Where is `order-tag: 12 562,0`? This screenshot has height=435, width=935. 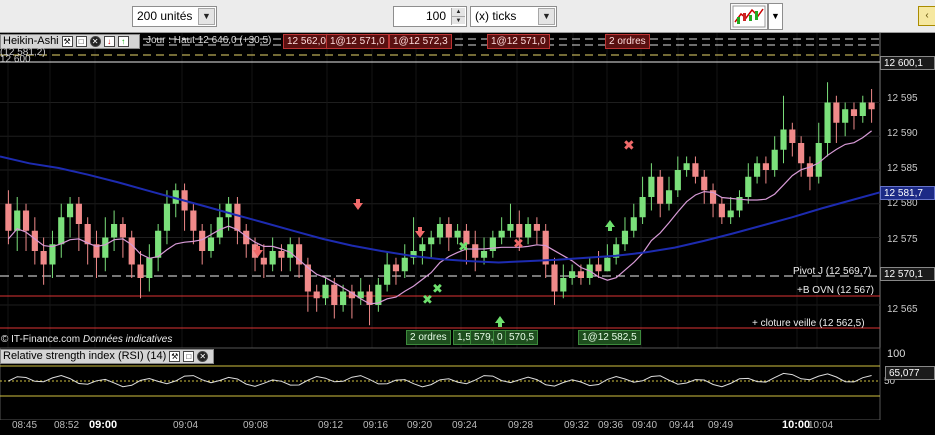 order-tag: 12 562,0 is located at coordinates (306, 41).